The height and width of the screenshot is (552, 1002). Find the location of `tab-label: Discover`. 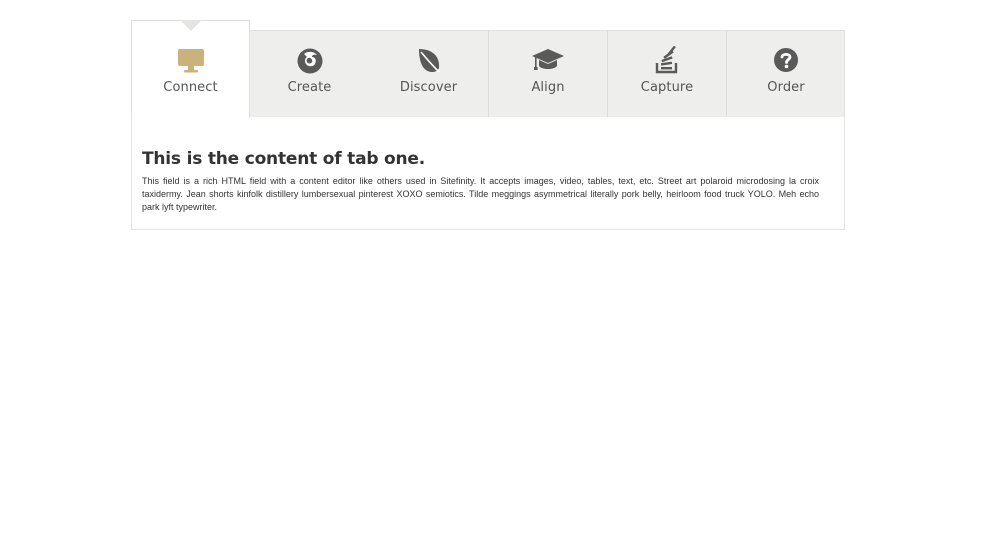

tab-label: Discover is located at coordinates (428, 87).